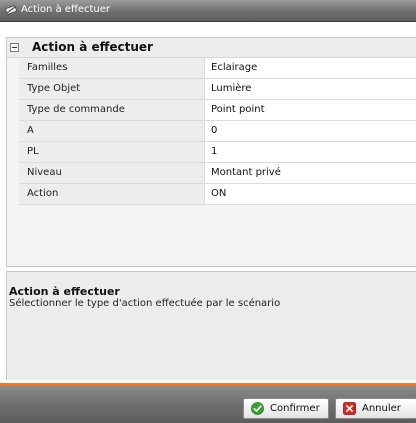  What do you see at coordinates (43, 193) in the screenshot?
I see `property-name: Action` at bounding box center [43, 193].